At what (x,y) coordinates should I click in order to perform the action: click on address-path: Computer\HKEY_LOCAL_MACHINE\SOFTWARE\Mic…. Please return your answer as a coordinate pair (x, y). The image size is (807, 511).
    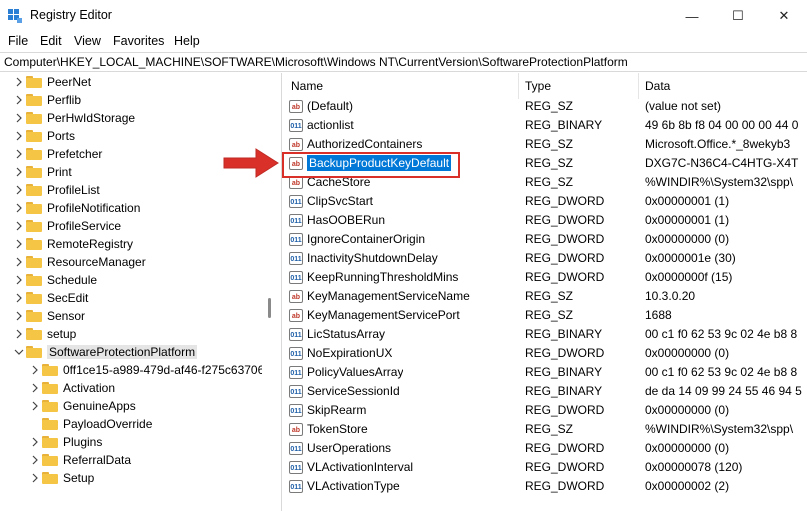
    Looking at the image, I should click on (316, 62).